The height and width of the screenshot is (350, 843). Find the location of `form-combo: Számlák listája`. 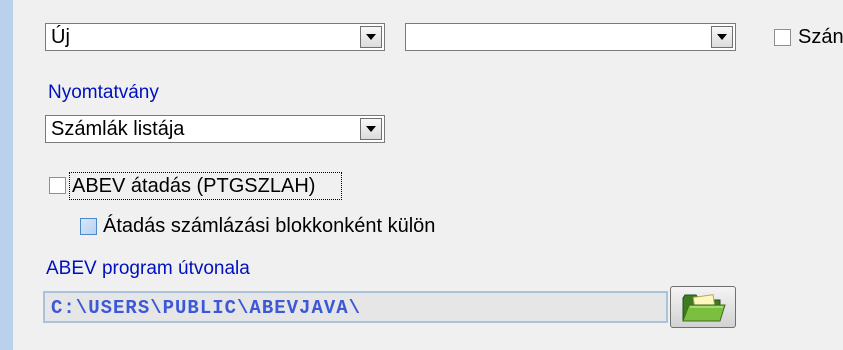

form-combo: Számlák listája is located at coordinates (215, 129).